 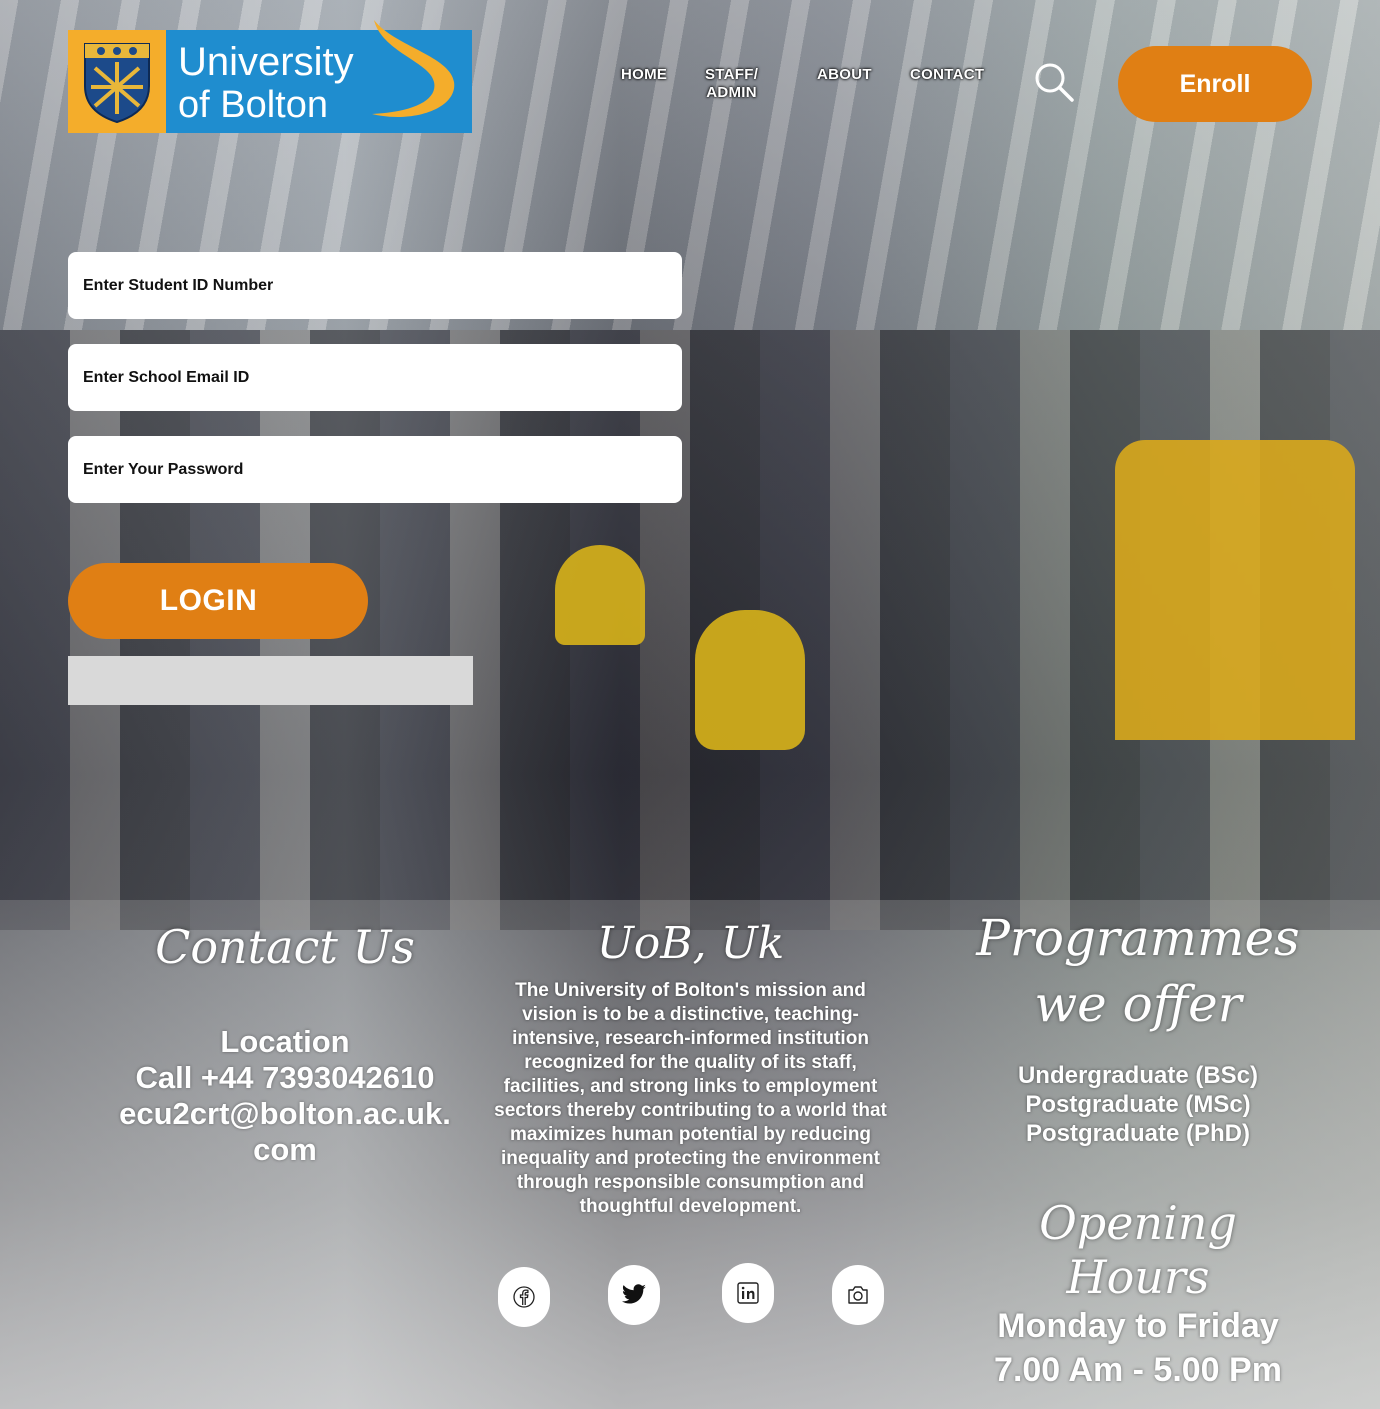 What do you see at coordinates (1054, 82) in the screenshot?
I see `search-icon` at bounding box center [1054, 82].